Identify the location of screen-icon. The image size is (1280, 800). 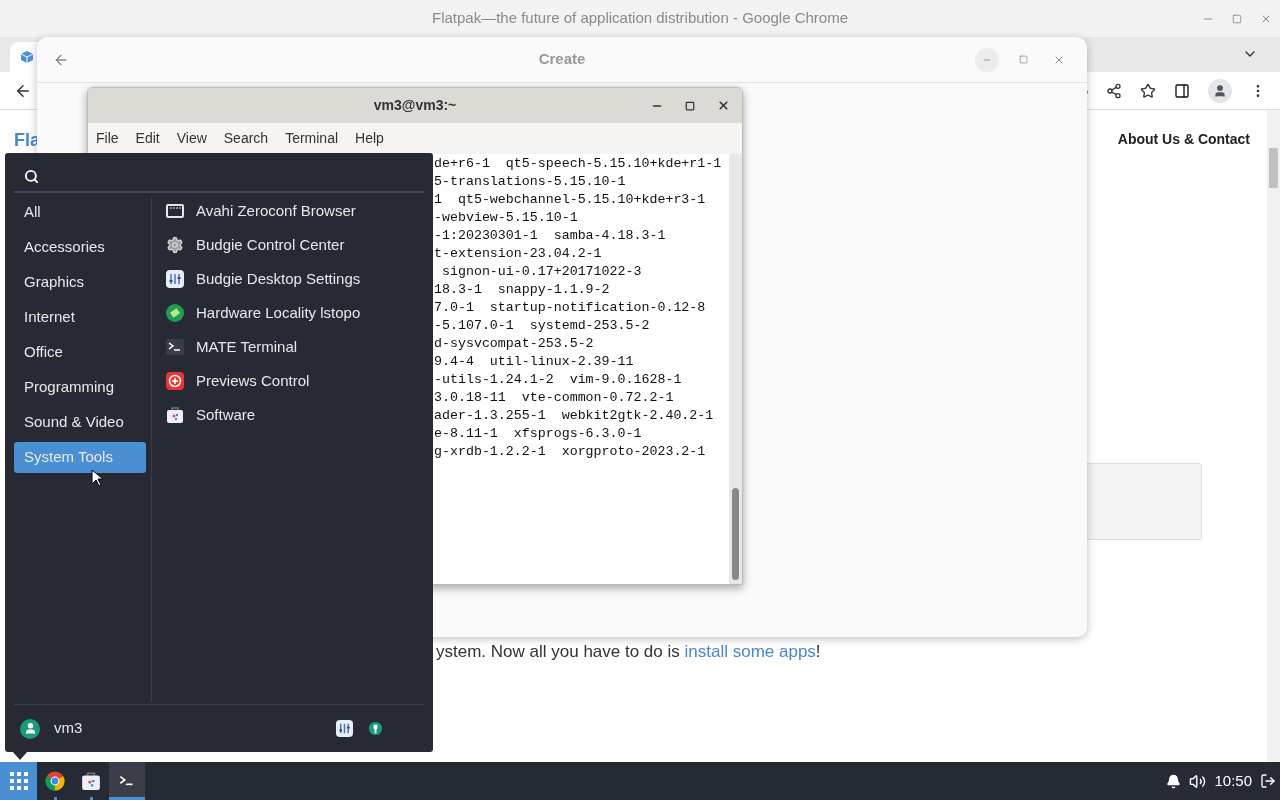
(175, 211).